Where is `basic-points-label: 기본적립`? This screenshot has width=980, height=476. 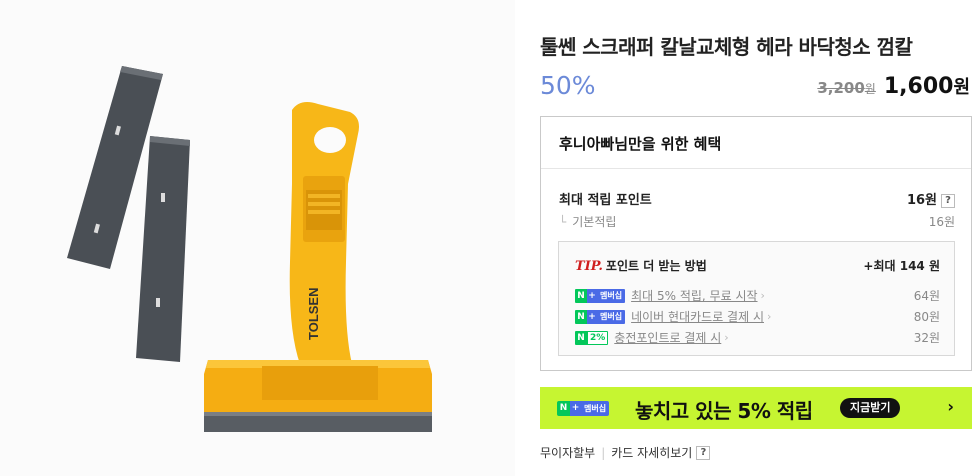 basic-points-label: 기본적립 is located at coordinates (594, 222).